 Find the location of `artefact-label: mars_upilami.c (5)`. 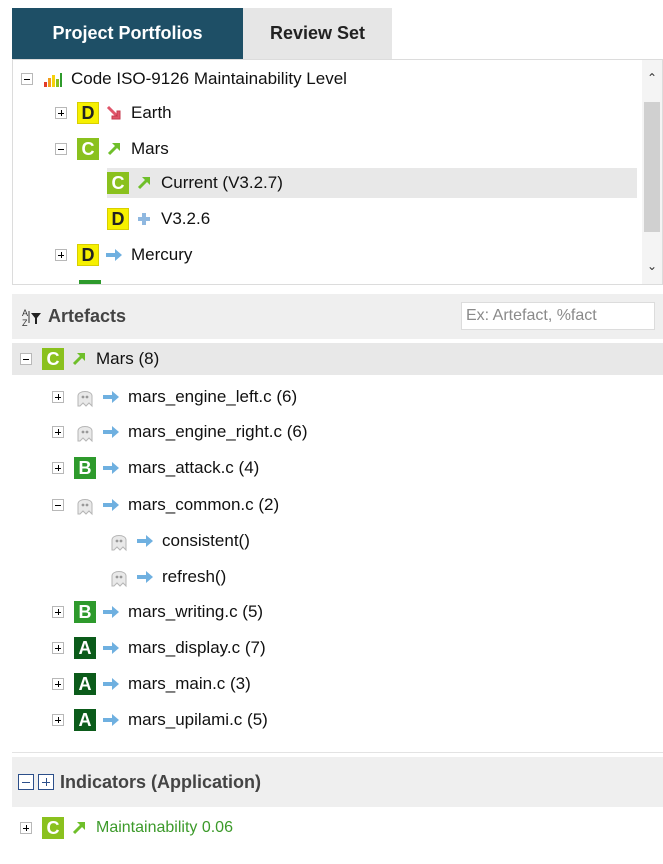

artefact-label: mars_upilami.c (5) is located at coordinates (198, 719).